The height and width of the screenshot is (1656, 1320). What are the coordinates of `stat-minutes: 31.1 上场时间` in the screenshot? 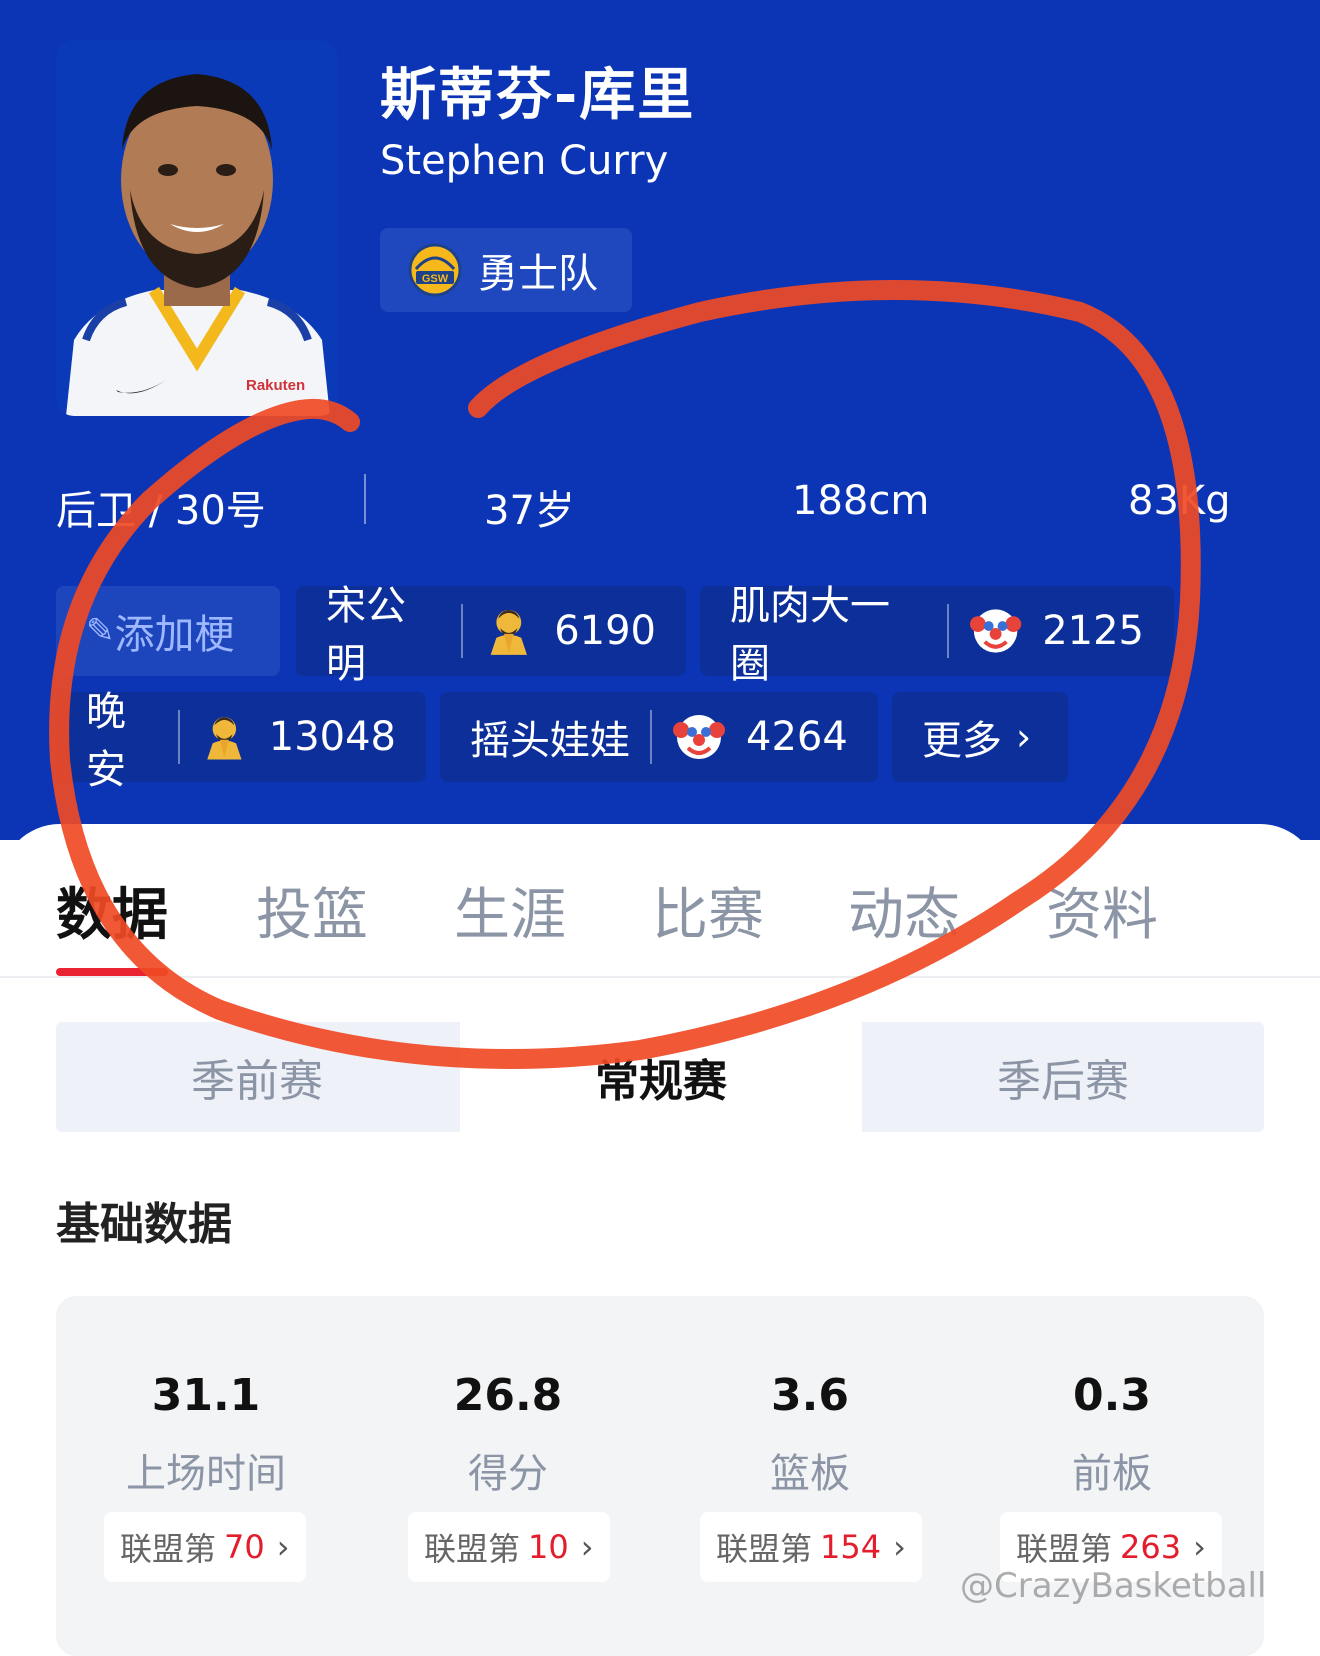 It's located at (206, 1434).